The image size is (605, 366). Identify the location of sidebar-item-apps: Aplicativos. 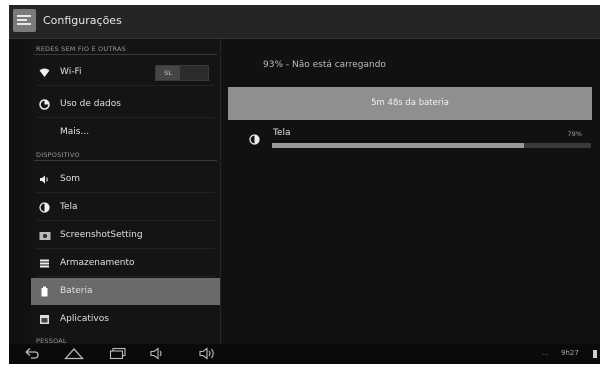
(125, 319).